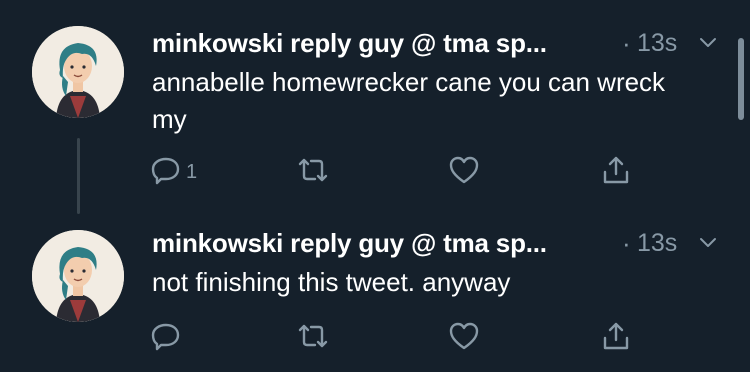  I want to click on reply-button: 1, so click(173, 170).